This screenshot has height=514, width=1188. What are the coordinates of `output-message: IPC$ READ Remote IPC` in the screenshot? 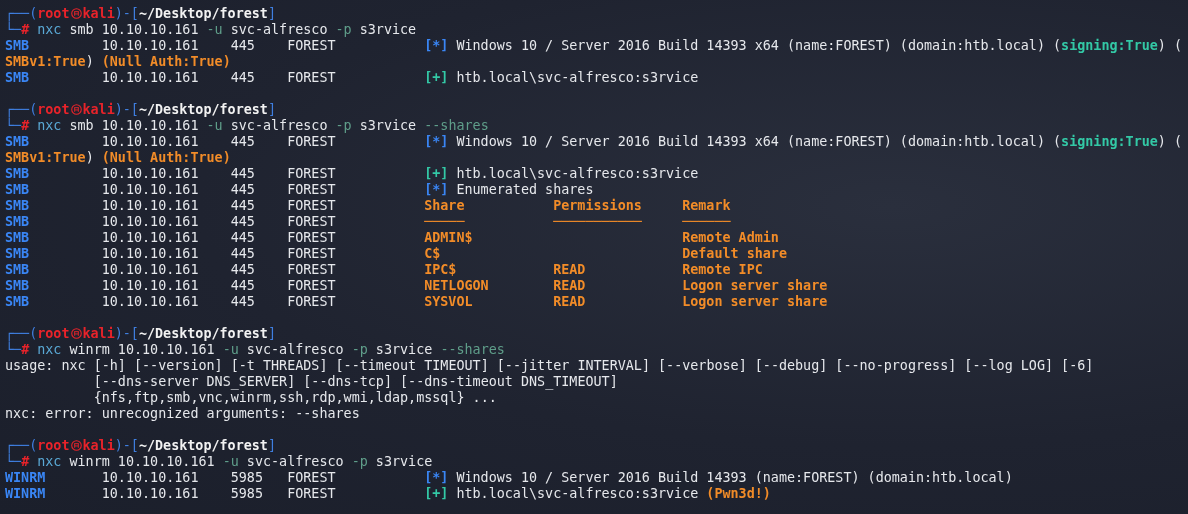 It's located at (593, 270).